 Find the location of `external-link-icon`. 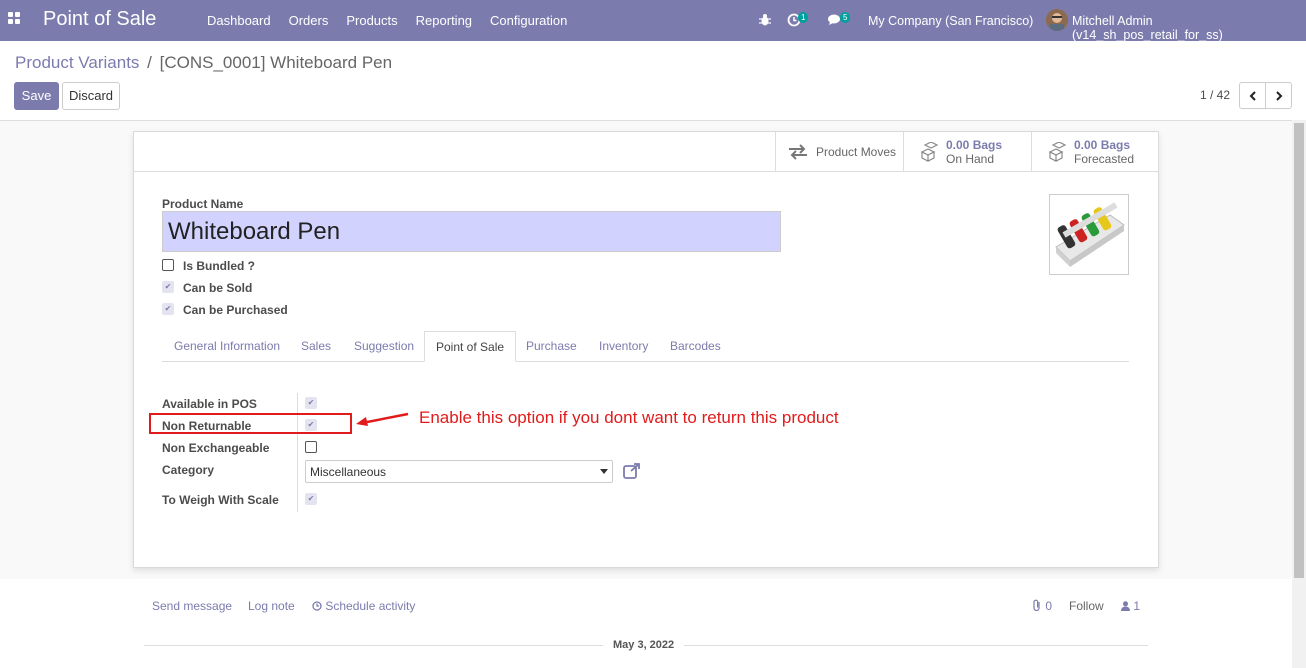

external-link-icon is located at coordinates (632, 471).